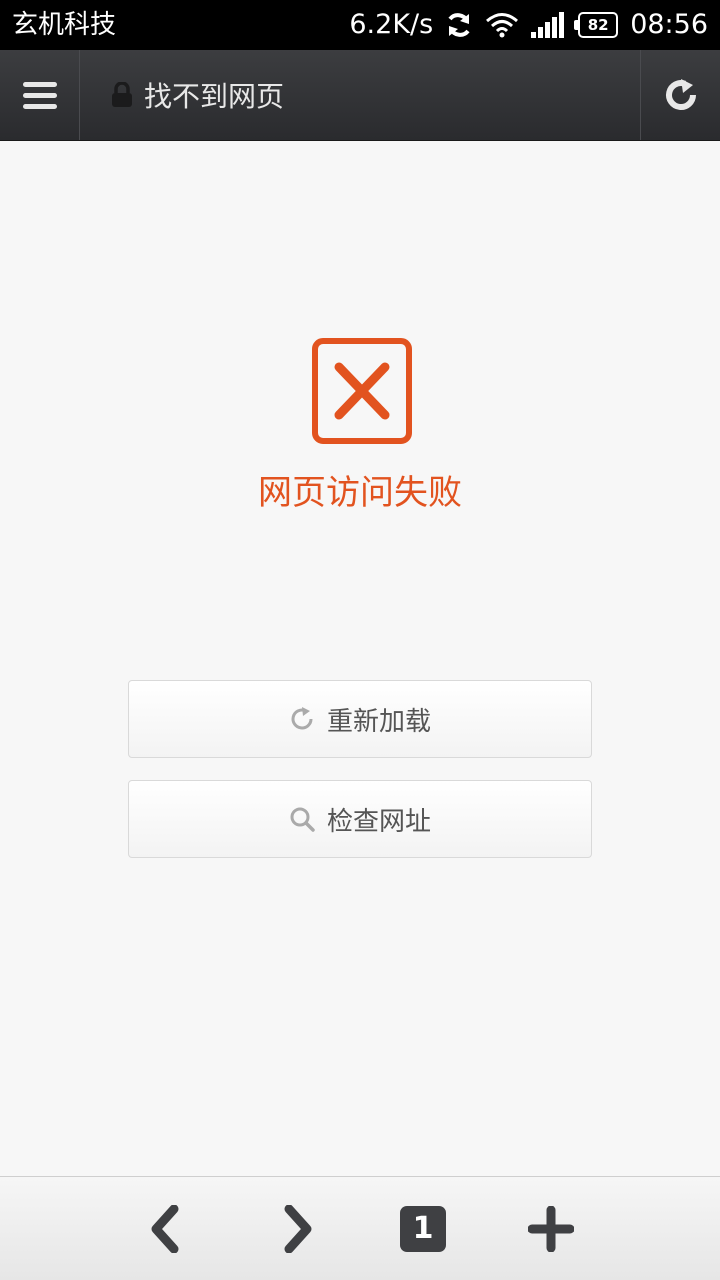 Image resolution: width=720 pixels, height=1280 pixels. What do you see at coordinates (362, 391) in the screenshot?
I see `error-icon` at bounding box center [362, 391].